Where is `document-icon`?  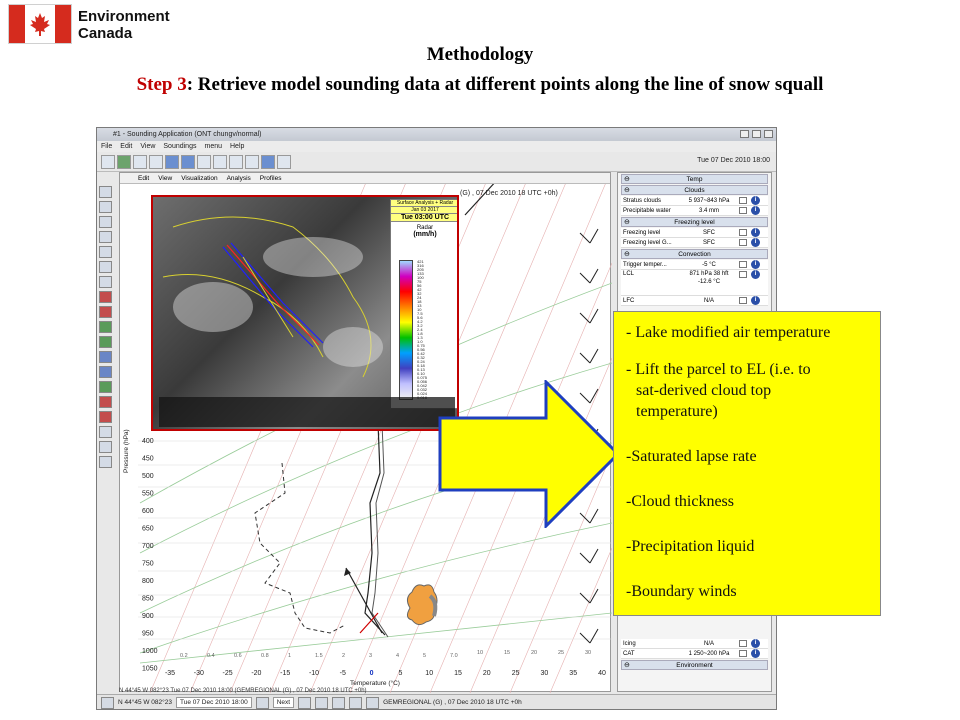 document-icon is located at coordinates (105, 447).